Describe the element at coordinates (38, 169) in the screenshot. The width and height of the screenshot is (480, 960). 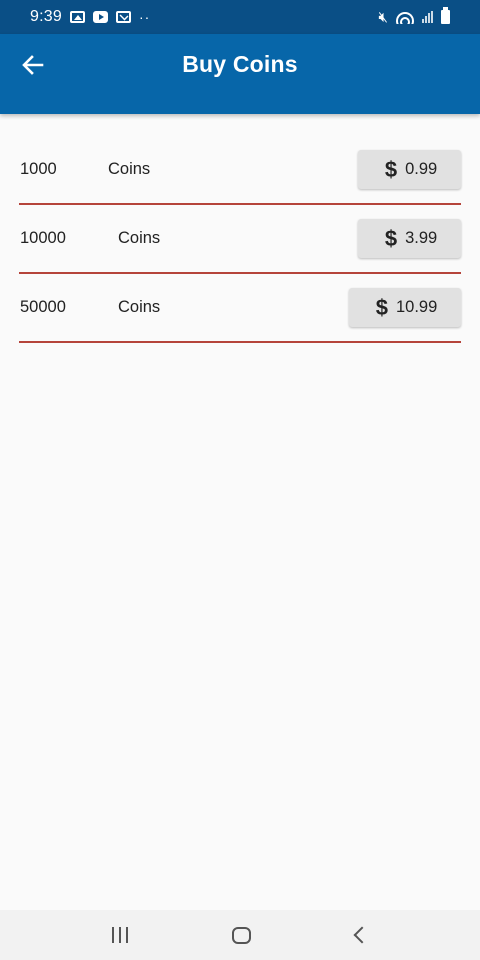
I see `coin-amount: 1000` at that location.